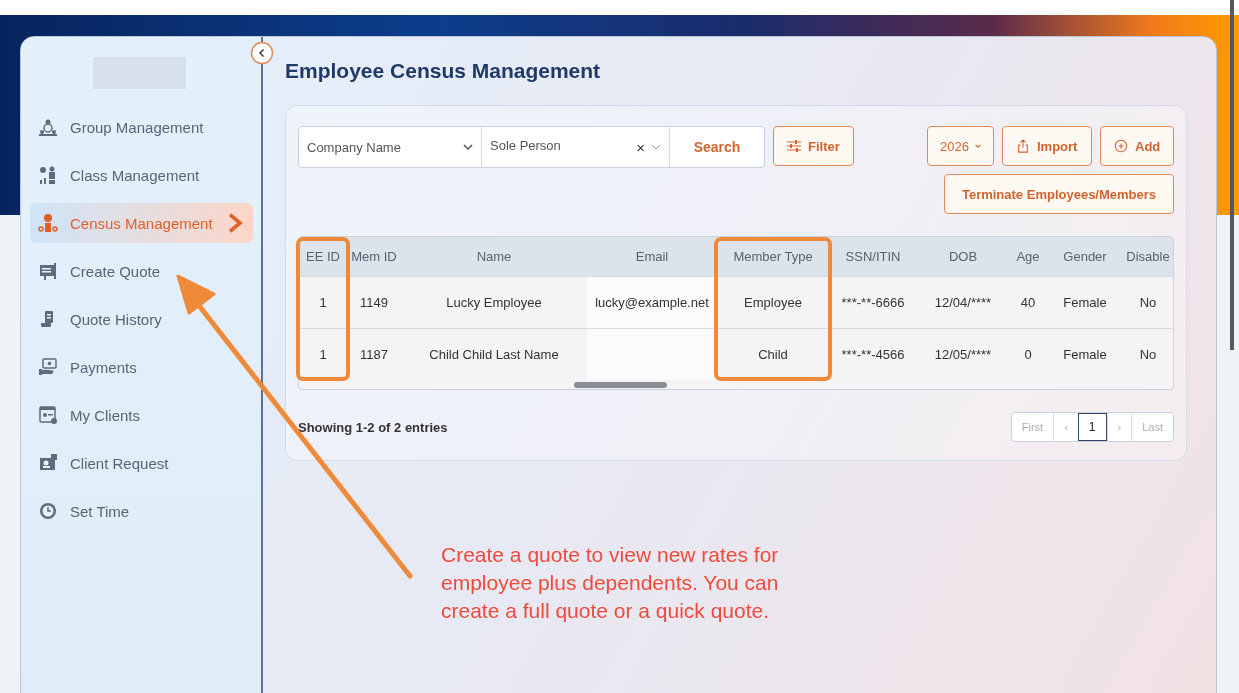 This screenshot has width=1239, height=693. Describe the element at coordinates (1092, 427) in the screenshot. I see `page-button: 1` at that location.